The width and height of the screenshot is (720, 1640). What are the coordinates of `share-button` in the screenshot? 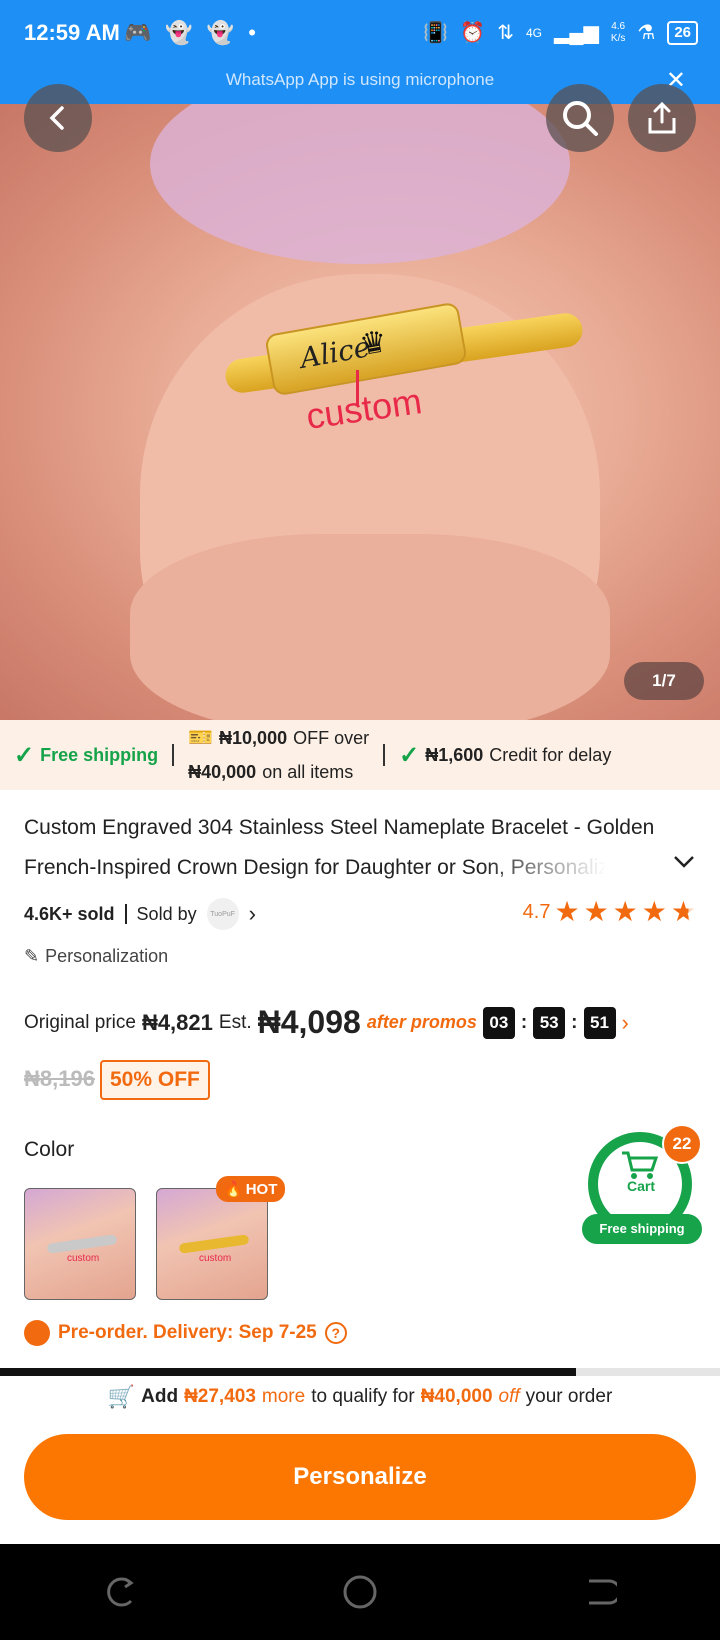 It's located at (662, 118).